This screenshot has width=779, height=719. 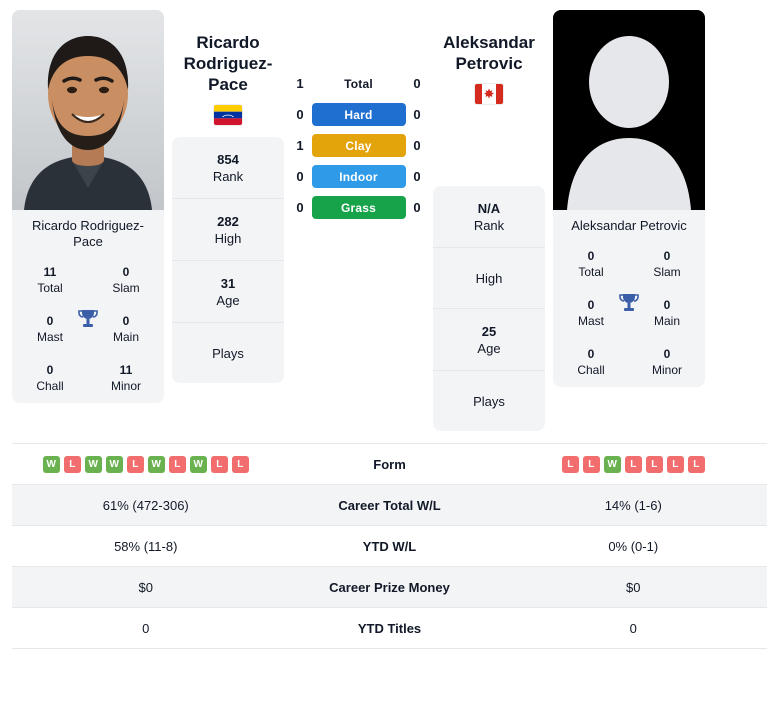 What do you see at coordinates (666, 370) in the screenshot?
I see `stat-label: Minor` at bounding box center [666, 370].